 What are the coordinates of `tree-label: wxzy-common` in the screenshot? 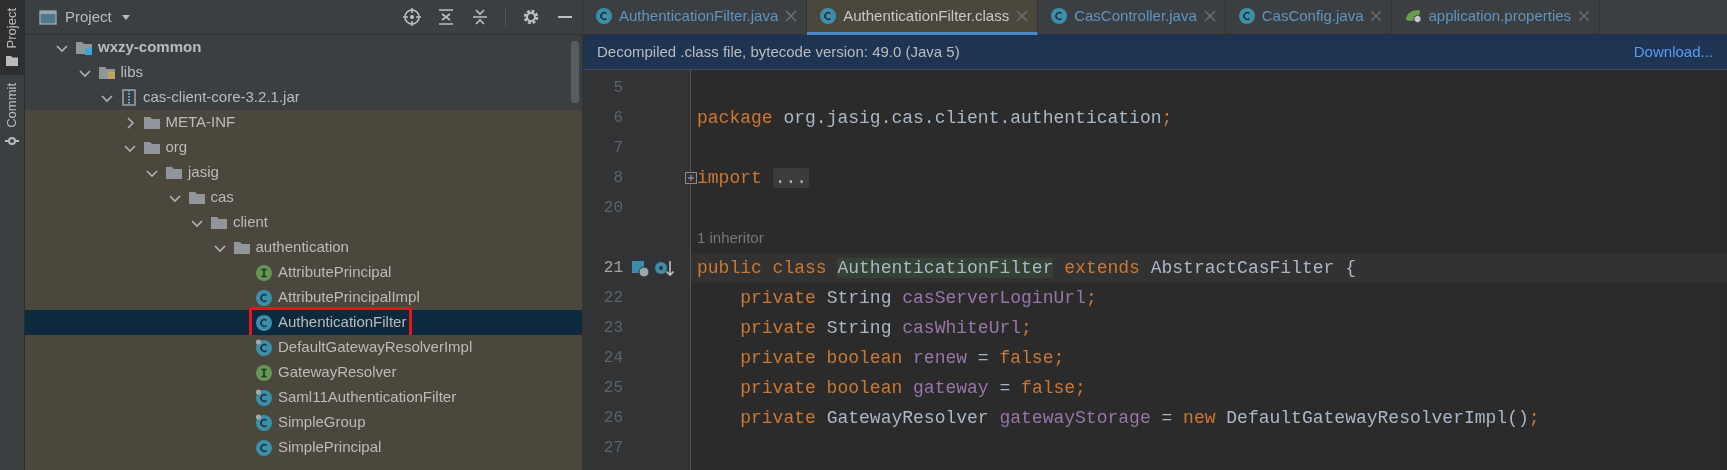 It's located at (150, 47).